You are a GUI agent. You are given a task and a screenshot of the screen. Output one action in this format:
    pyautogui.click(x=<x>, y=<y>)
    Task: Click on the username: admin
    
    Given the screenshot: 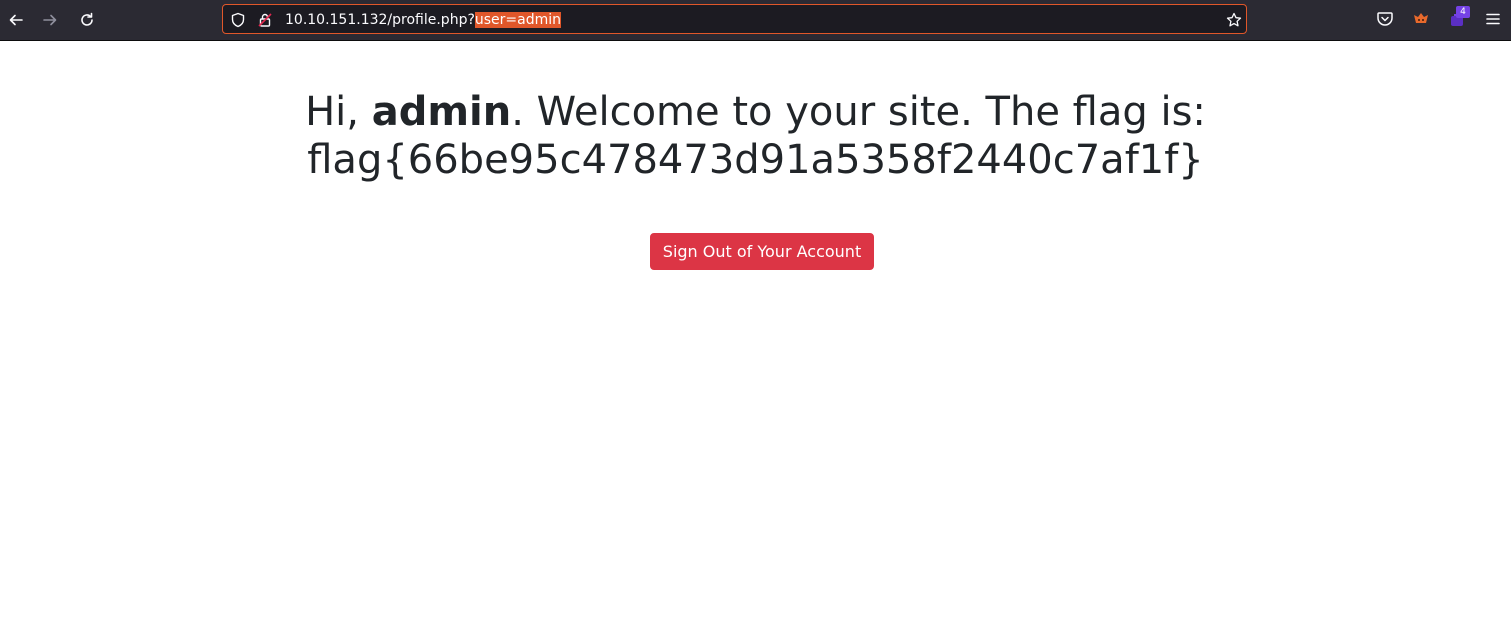 What is the action you would take?
    pyautogui.click(x=441, y=112)
    